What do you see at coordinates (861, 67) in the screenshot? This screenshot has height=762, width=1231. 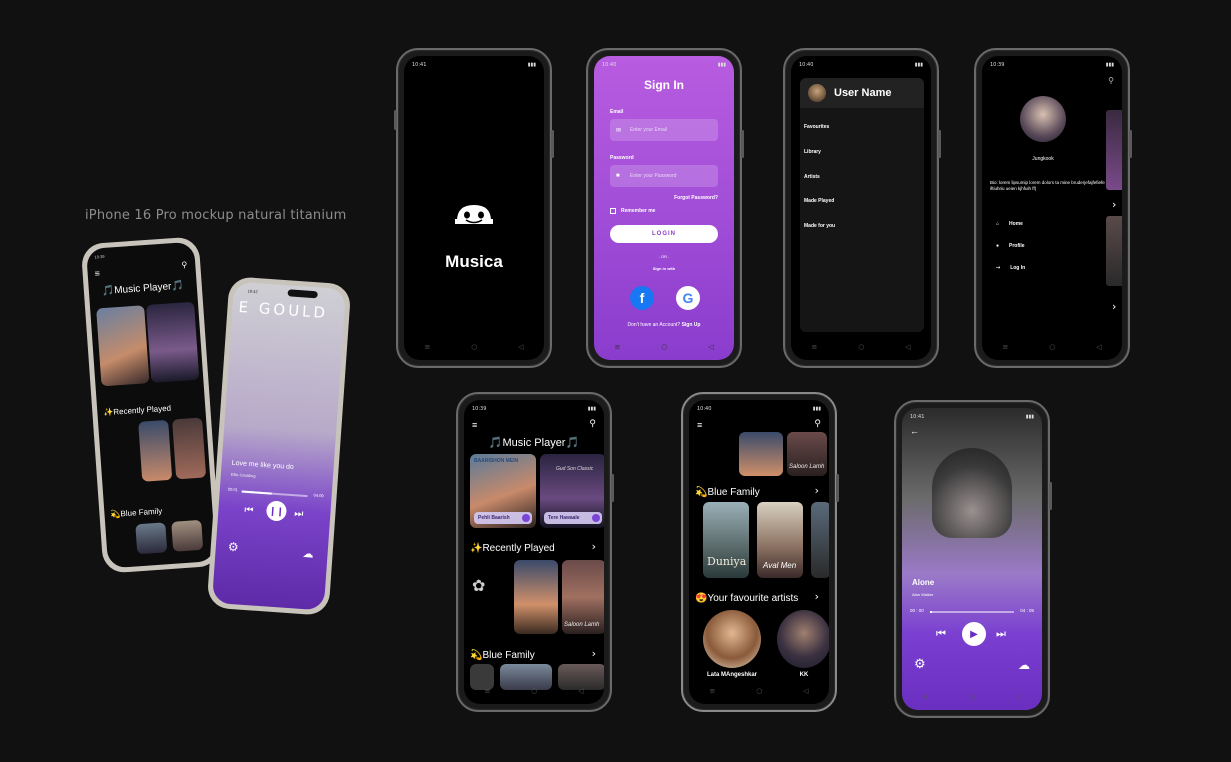 I see `status-bar: 10:40 ▮▮▮` at bounding box center [861, 67].